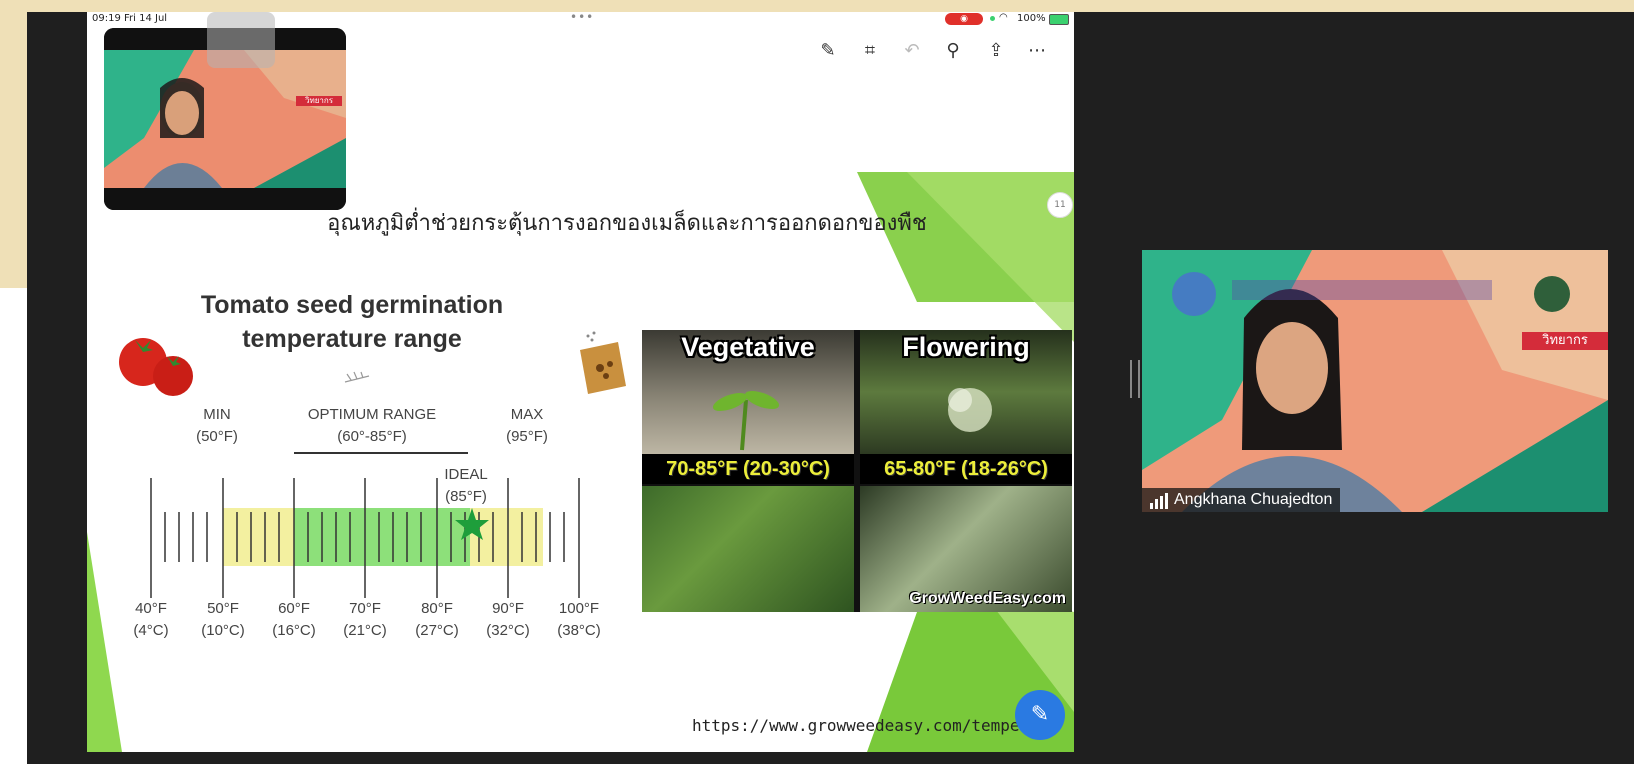 The height and width of the screenshot is (764, 1634). What do you see at coordinates (579, 608) in the screenshot?
I see `axis-f: 100°F` at bounding box center [579, 608].